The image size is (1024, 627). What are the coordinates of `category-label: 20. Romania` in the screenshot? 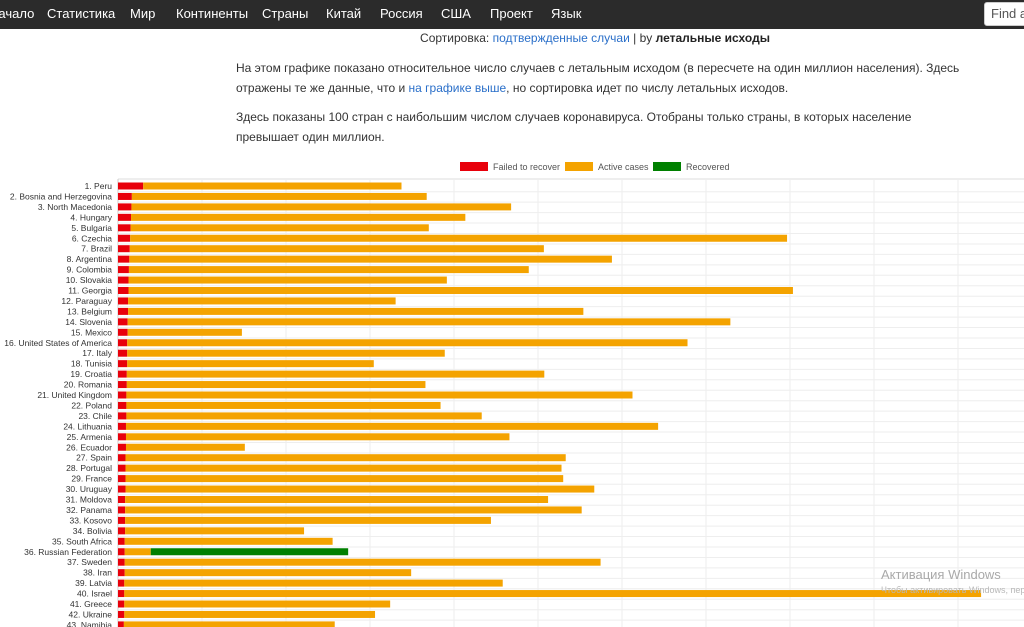 It's located at (88, 385).